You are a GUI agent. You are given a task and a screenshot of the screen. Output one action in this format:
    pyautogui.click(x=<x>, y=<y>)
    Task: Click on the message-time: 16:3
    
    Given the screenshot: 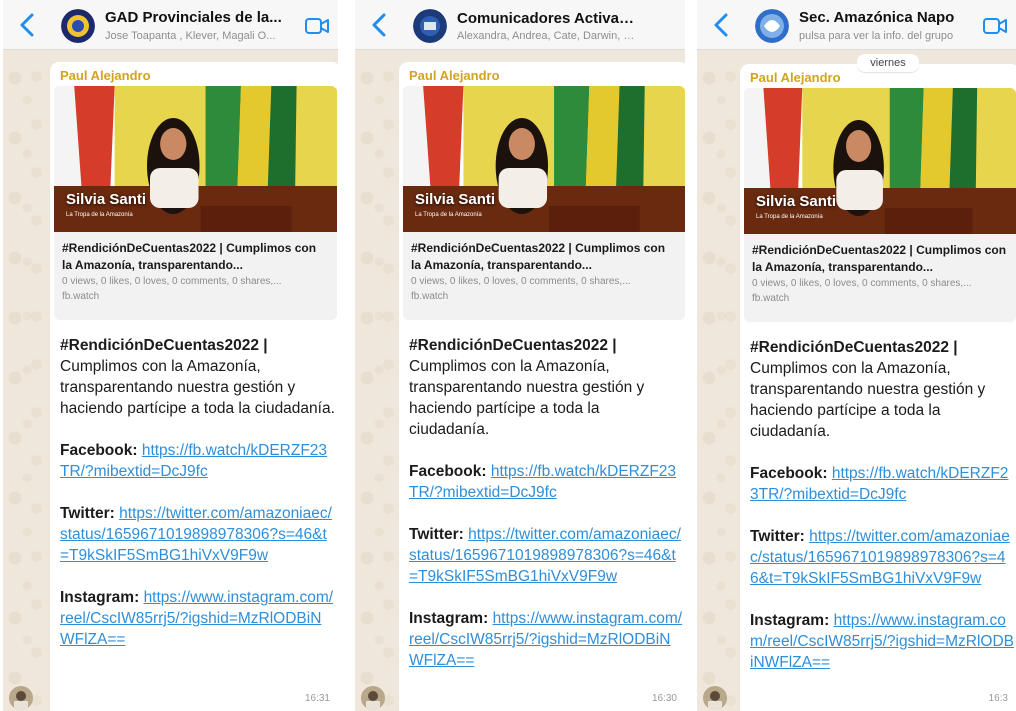 What is the action you would take?
    pyautogui.click(x=998, y=698)
    